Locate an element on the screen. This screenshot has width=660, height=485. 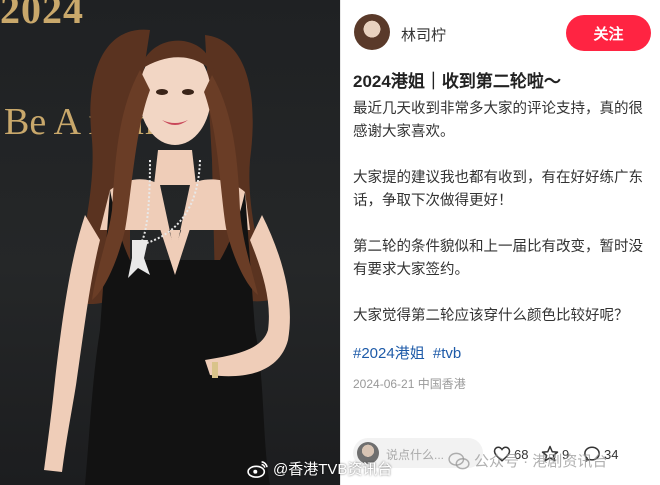
follow-button: 关注 is located at coordinates (608, 33).